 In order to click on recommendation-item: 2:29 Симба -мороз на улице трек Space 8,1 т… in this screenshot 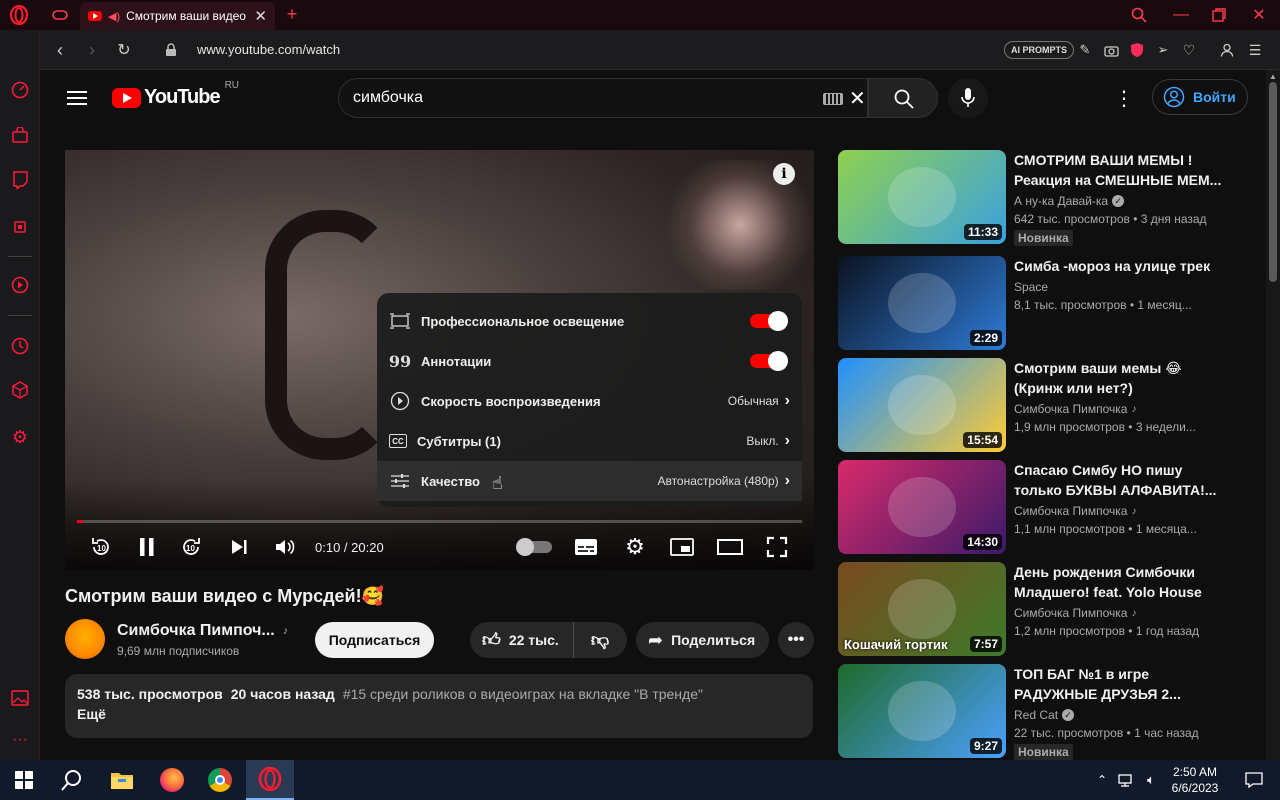, I will do `click(1048, 304)`.